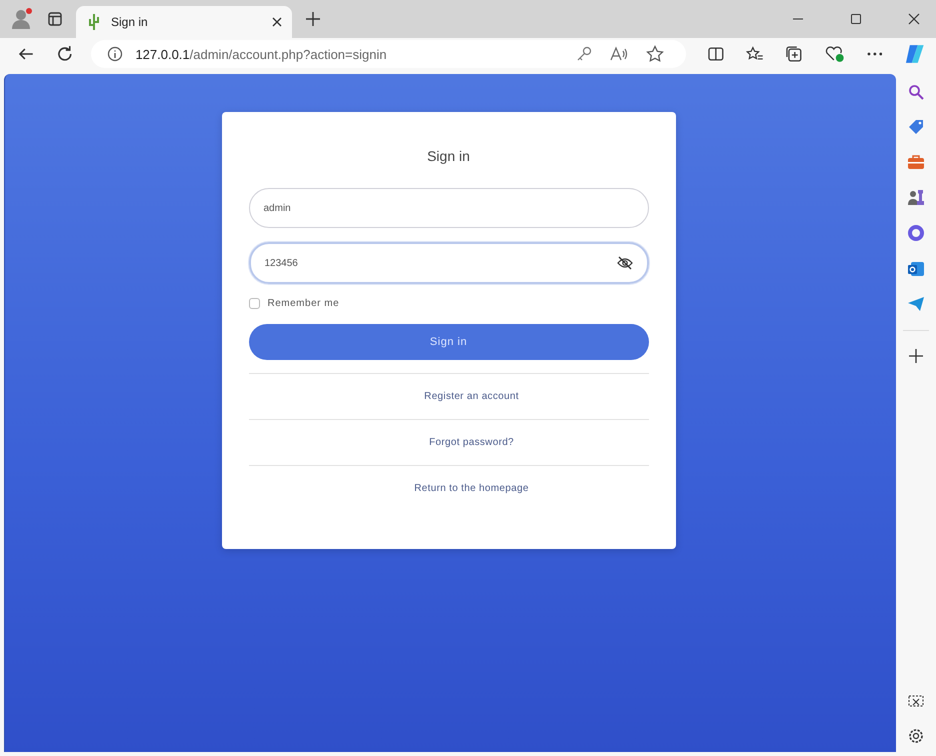 The height and width of the screenshot is (756, 936). What do you see at coordinates (184, 22) in the screenshot?
I see `browser-tab: Sign in` at bounding box center [184, 22].